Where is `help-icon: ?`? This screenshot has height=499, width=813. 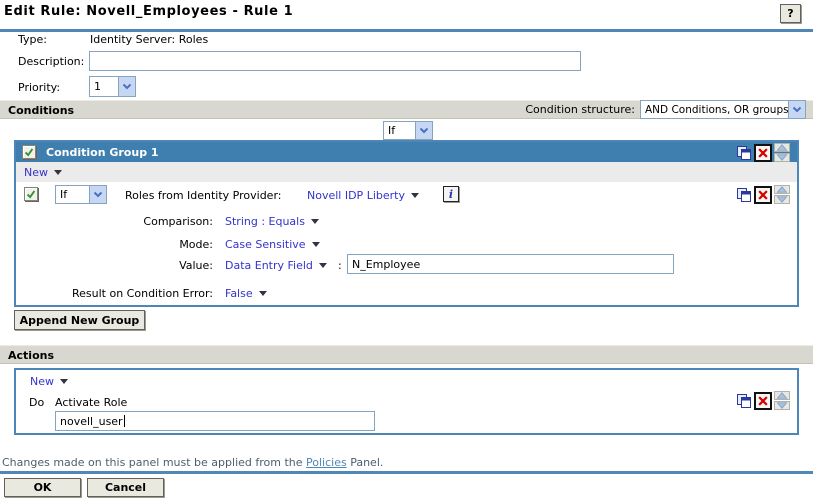
help-icon: ? is located at coordinates (790, 13).